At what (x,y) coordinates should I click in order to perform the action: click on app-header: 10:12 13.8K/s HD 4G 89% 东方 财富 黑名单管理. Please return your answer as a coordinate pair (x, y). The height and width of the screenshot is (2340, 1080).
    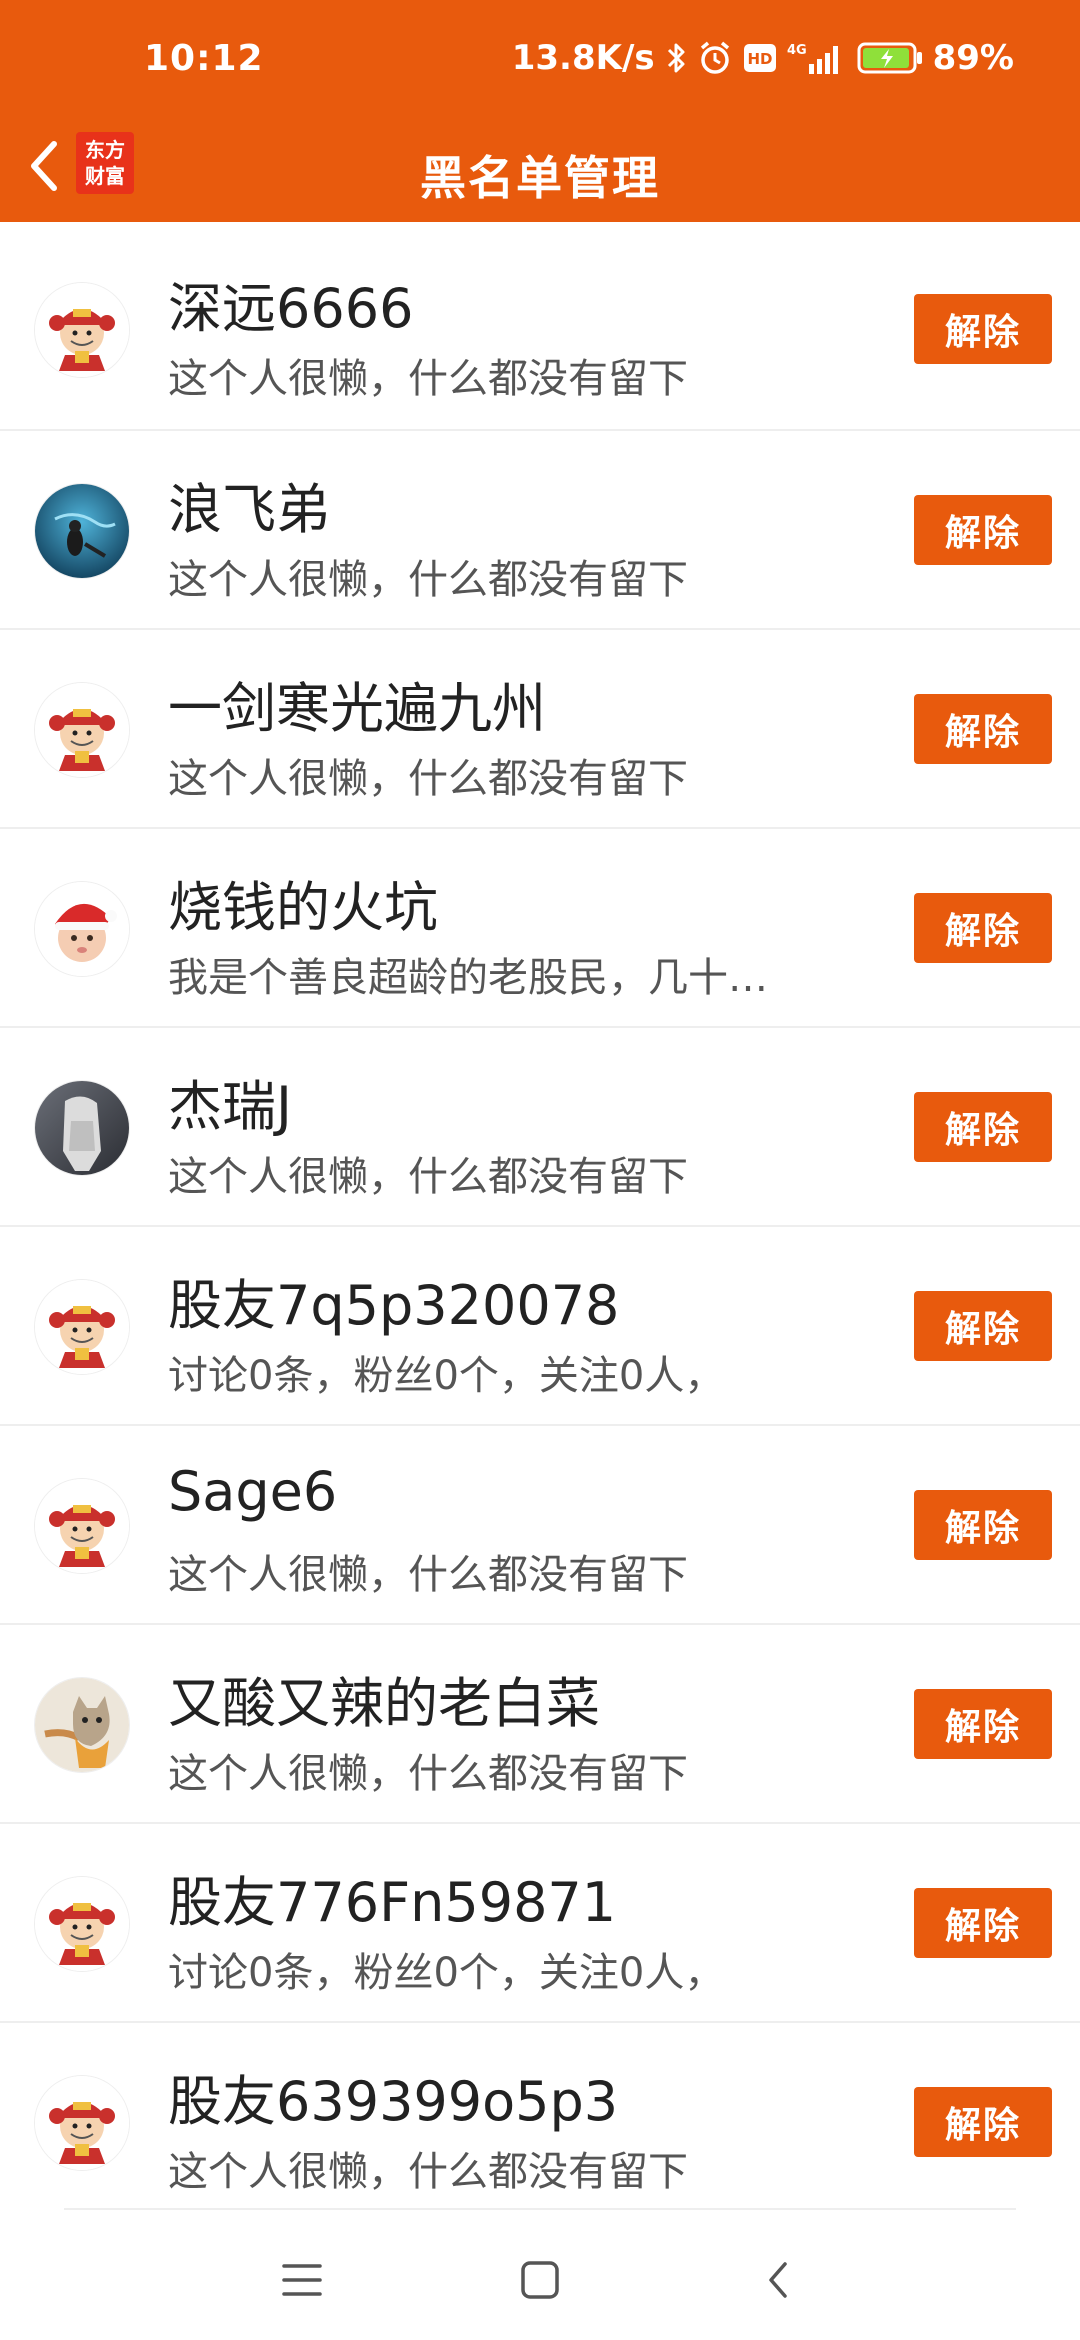
    Looking at the image, I should click on (540, 111).